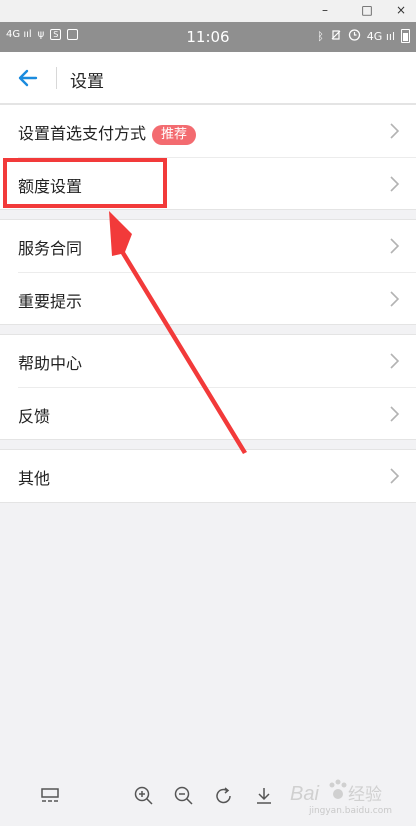  Describe the element at coordinates (208, 37) in the screenshot. I see `status-bar: 4G ııl ψ S 11:06 ᛒ 4G ııl` at that location.